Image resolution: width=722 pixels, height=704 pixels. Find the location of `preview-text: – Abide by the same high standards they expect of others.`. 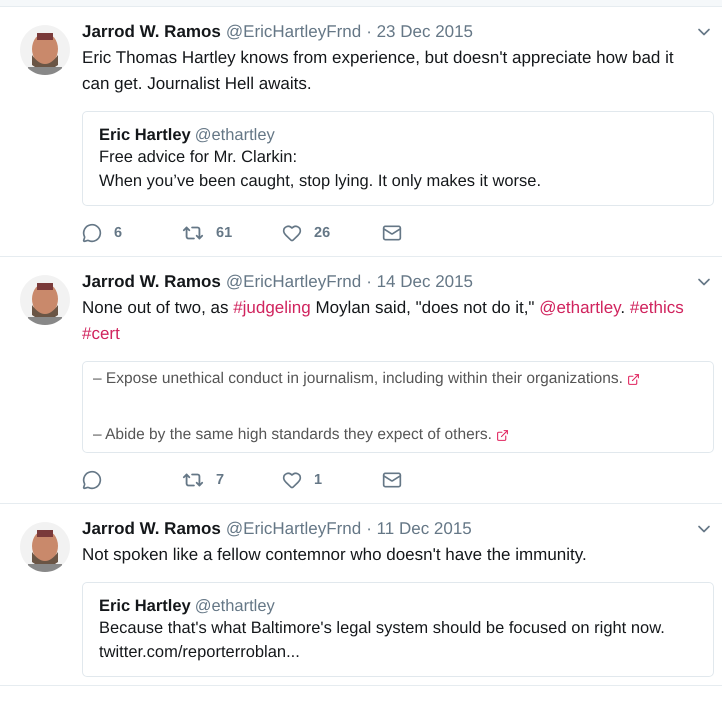

preview-text: – Abide by the same high standards they expect of others. is located at coordinates (292, 435).